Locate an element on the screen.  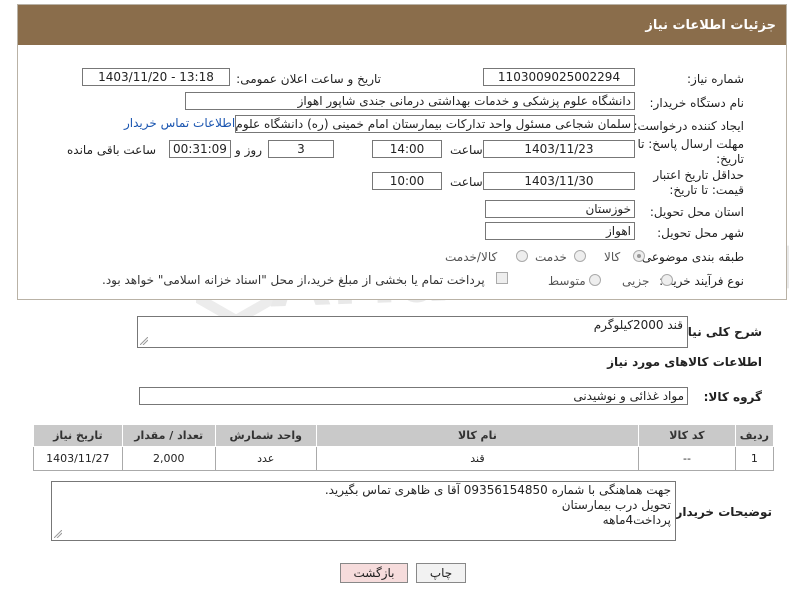
province-label: استان محل تحویل: is located at coordinates (696, 212).